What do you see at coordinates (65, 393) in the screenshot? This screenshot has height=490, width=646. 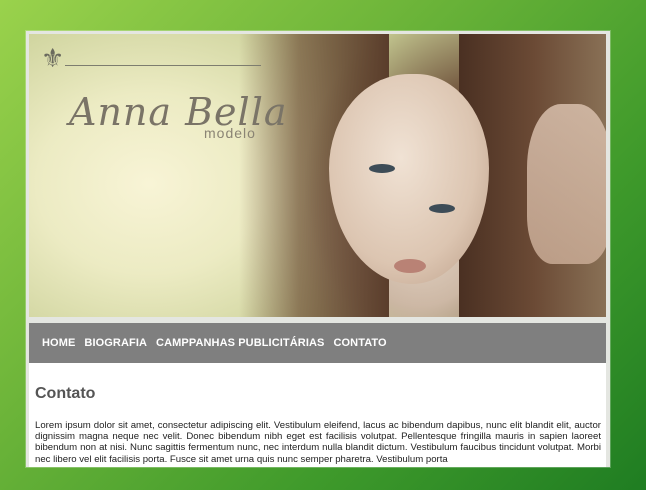 I see `page-title: Contato` at bounding box center [65, 393].